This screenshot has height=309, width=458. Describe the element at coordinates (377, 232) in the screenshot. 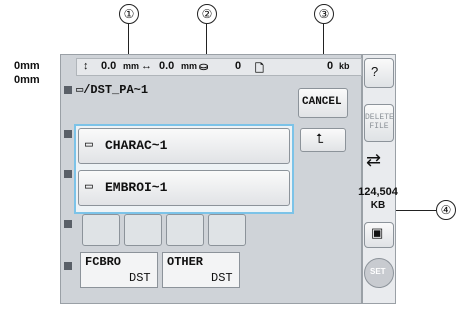

I see `embroidery-card-icon: ▣` at that location.